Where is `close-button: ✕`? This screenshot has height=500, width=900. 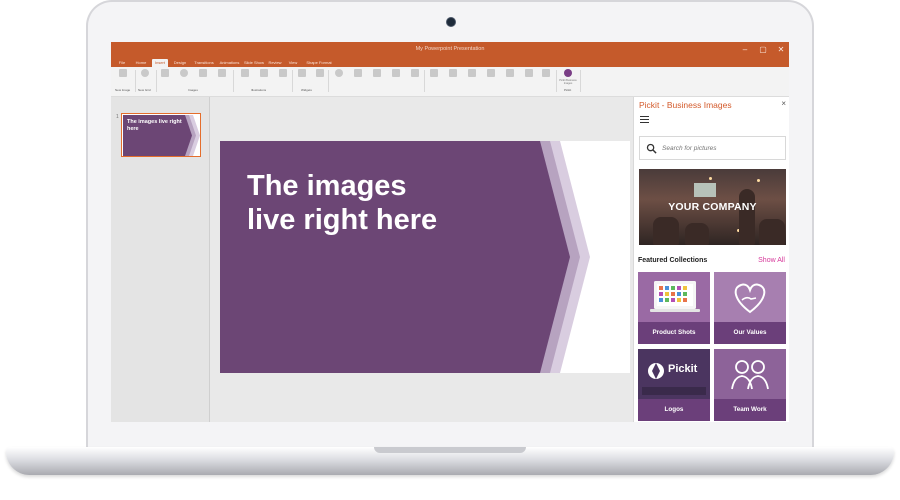
close-button: ✕ is located at coordinates (781, 50).